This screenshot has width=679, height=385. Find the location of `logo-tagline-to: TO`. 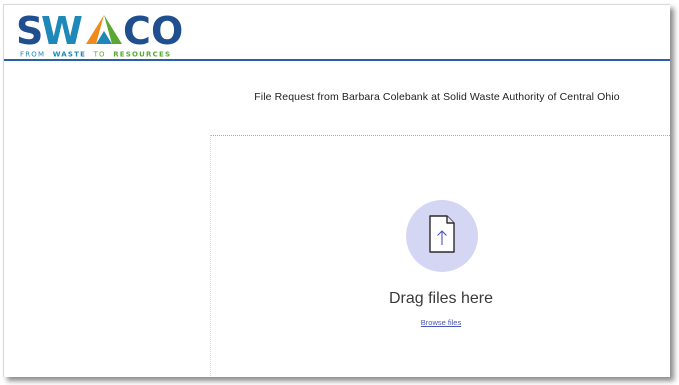

logo-tagline-to: TO is located at coordinates (99, 55).